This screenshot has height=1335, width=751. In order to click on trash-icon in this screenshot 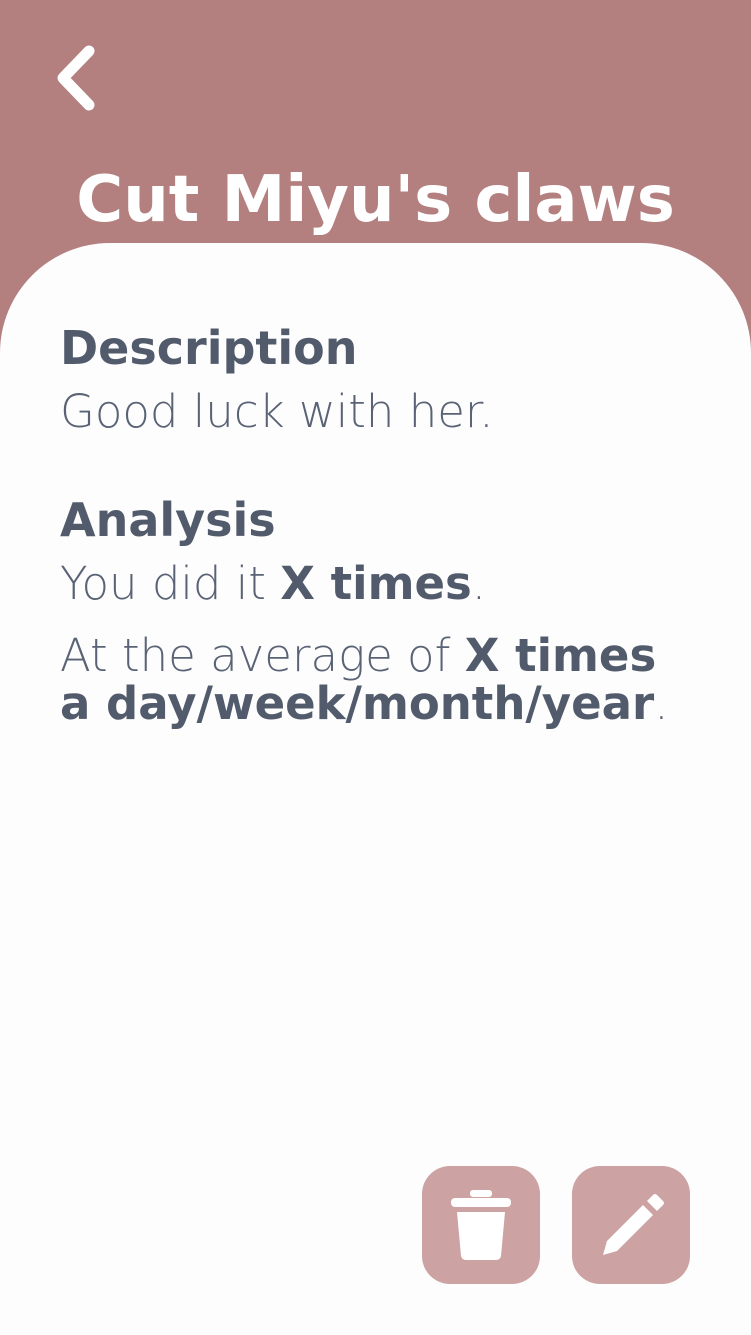, I will do `click(481, 1225)`.